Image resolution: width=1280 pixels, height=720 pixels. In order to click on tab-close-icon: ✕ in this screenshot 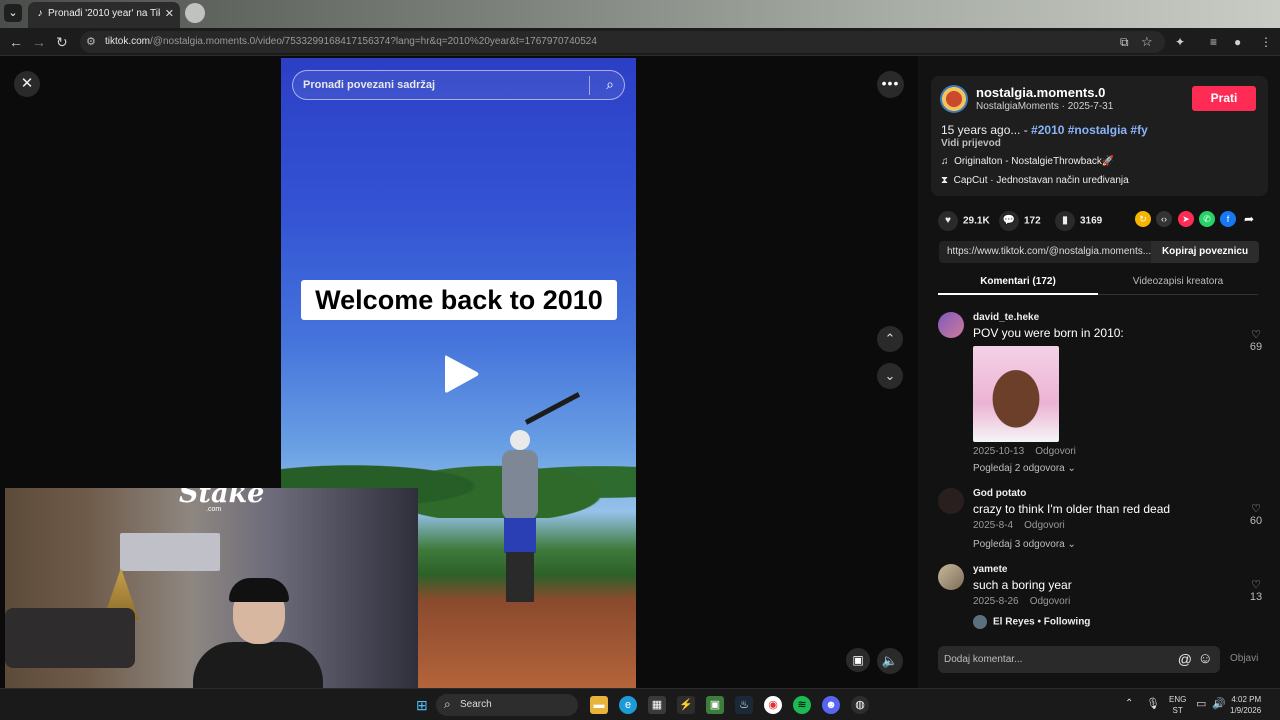, I will do `click(169, 13)`.